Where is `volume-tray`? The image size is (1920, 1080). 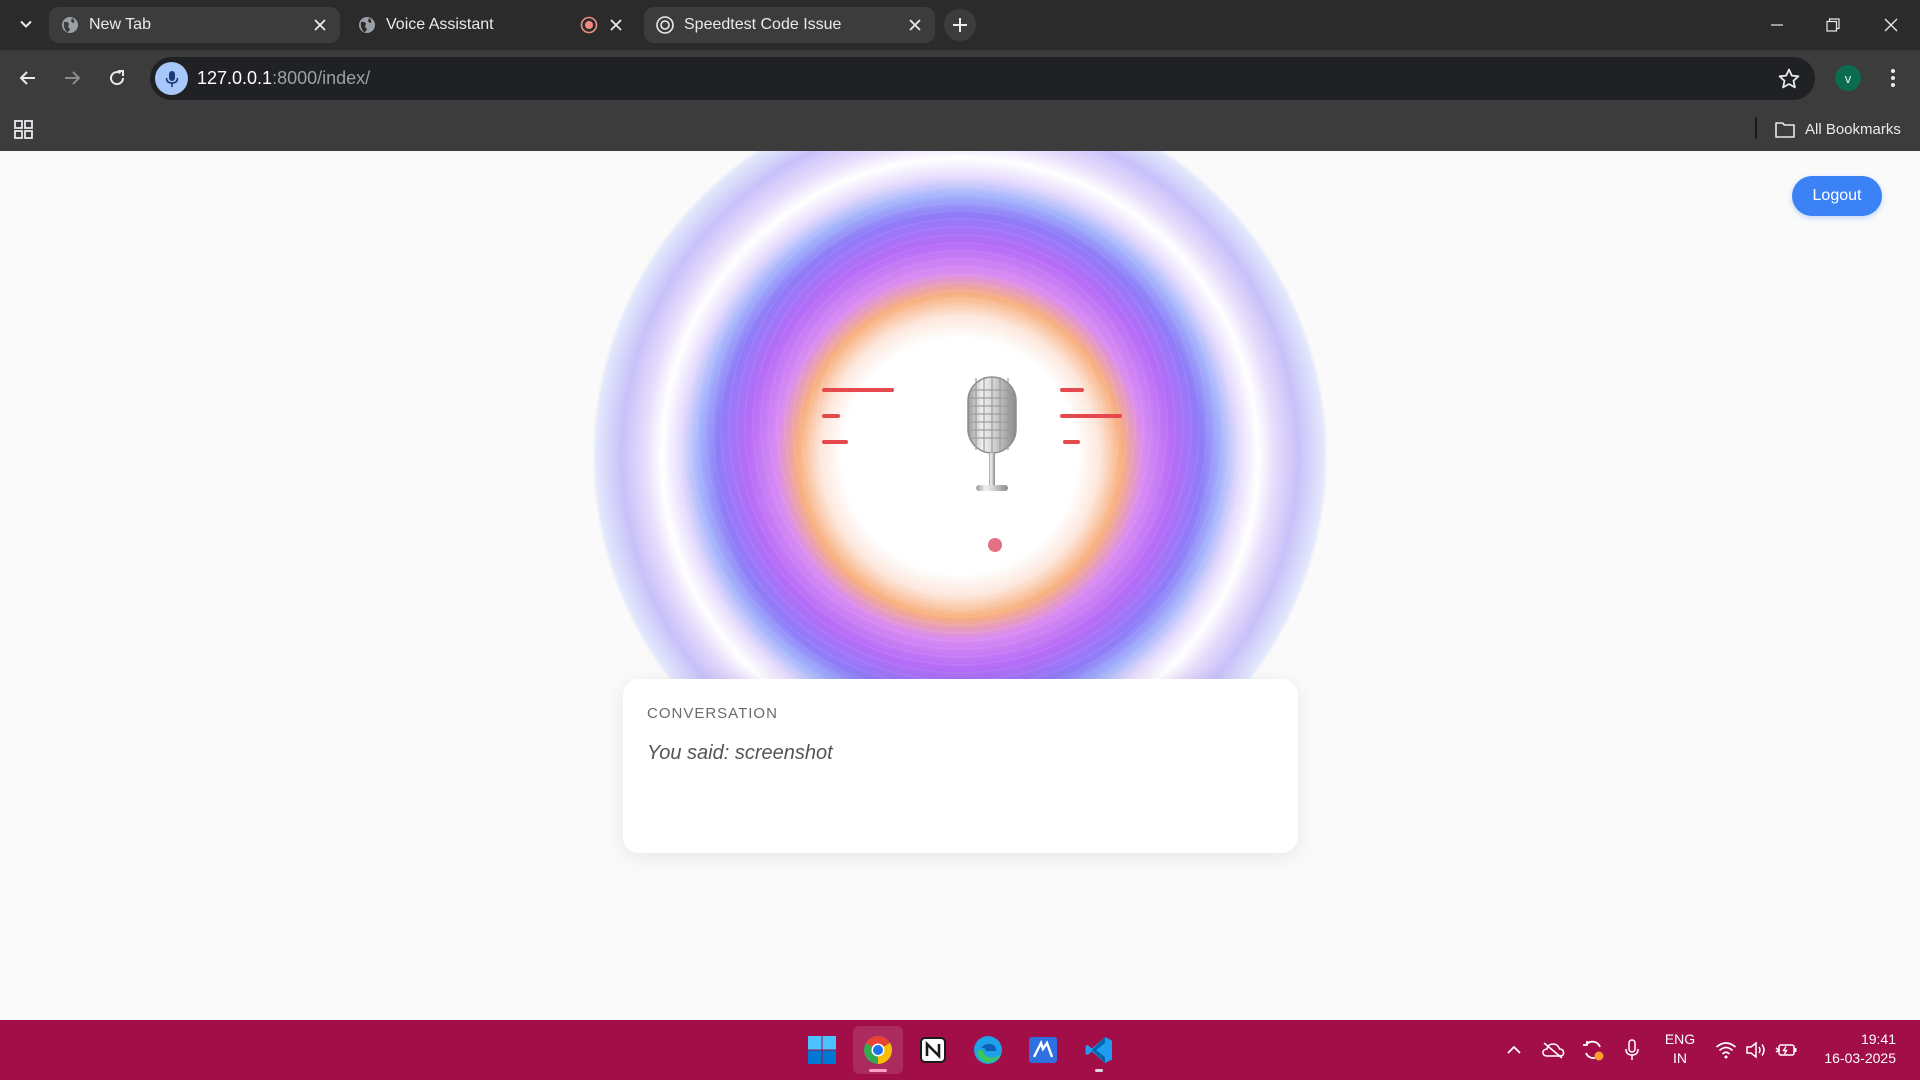
volume-tray is located at coordinates (1756, 1050).